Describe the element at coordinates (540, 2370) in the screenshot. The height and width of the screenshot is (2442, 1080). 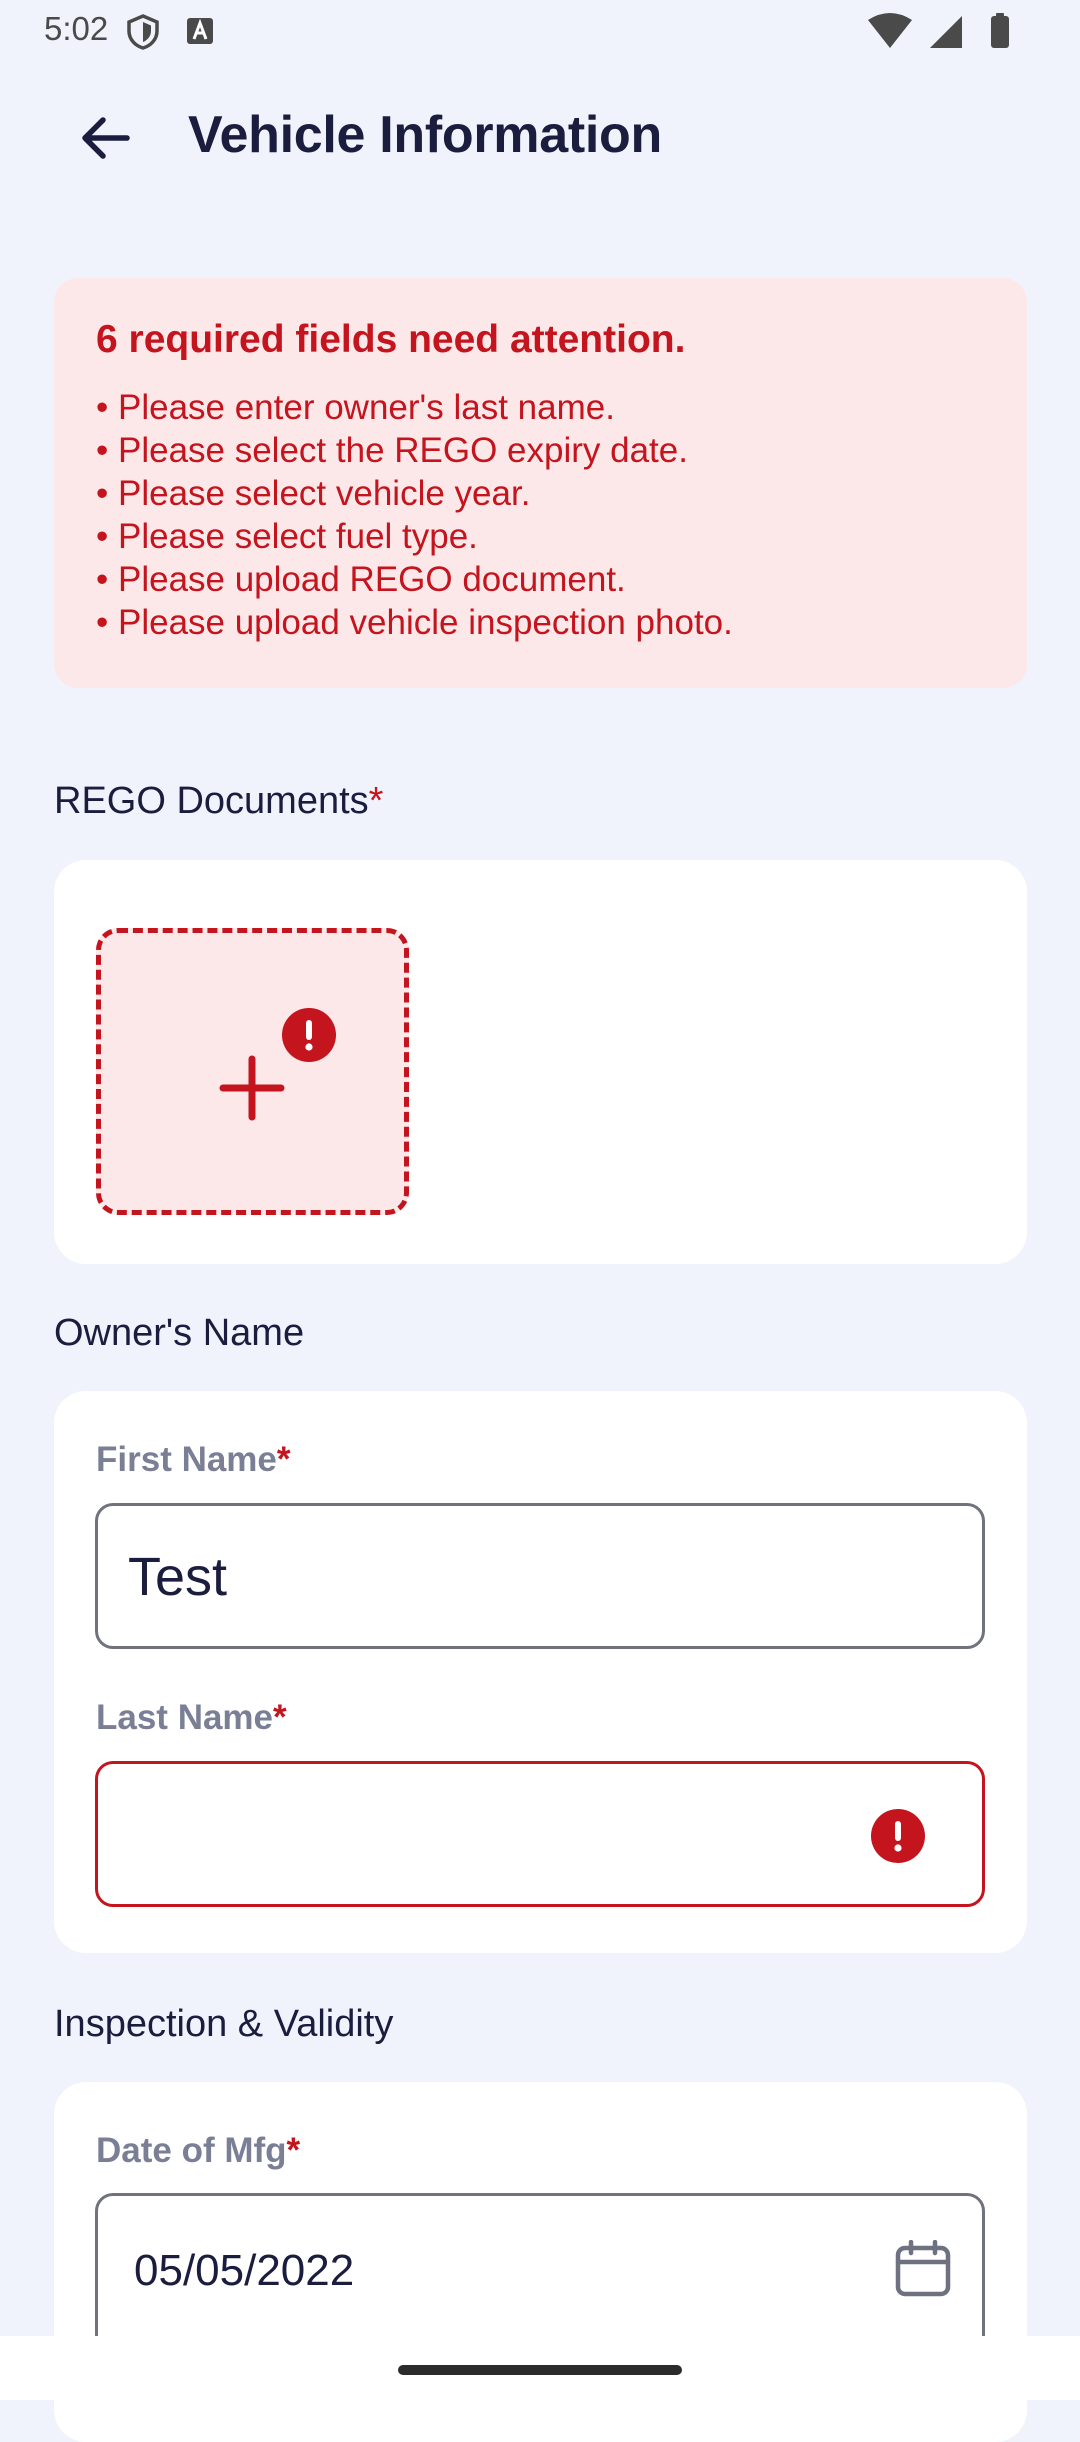
I see `home-indicator` at that location.